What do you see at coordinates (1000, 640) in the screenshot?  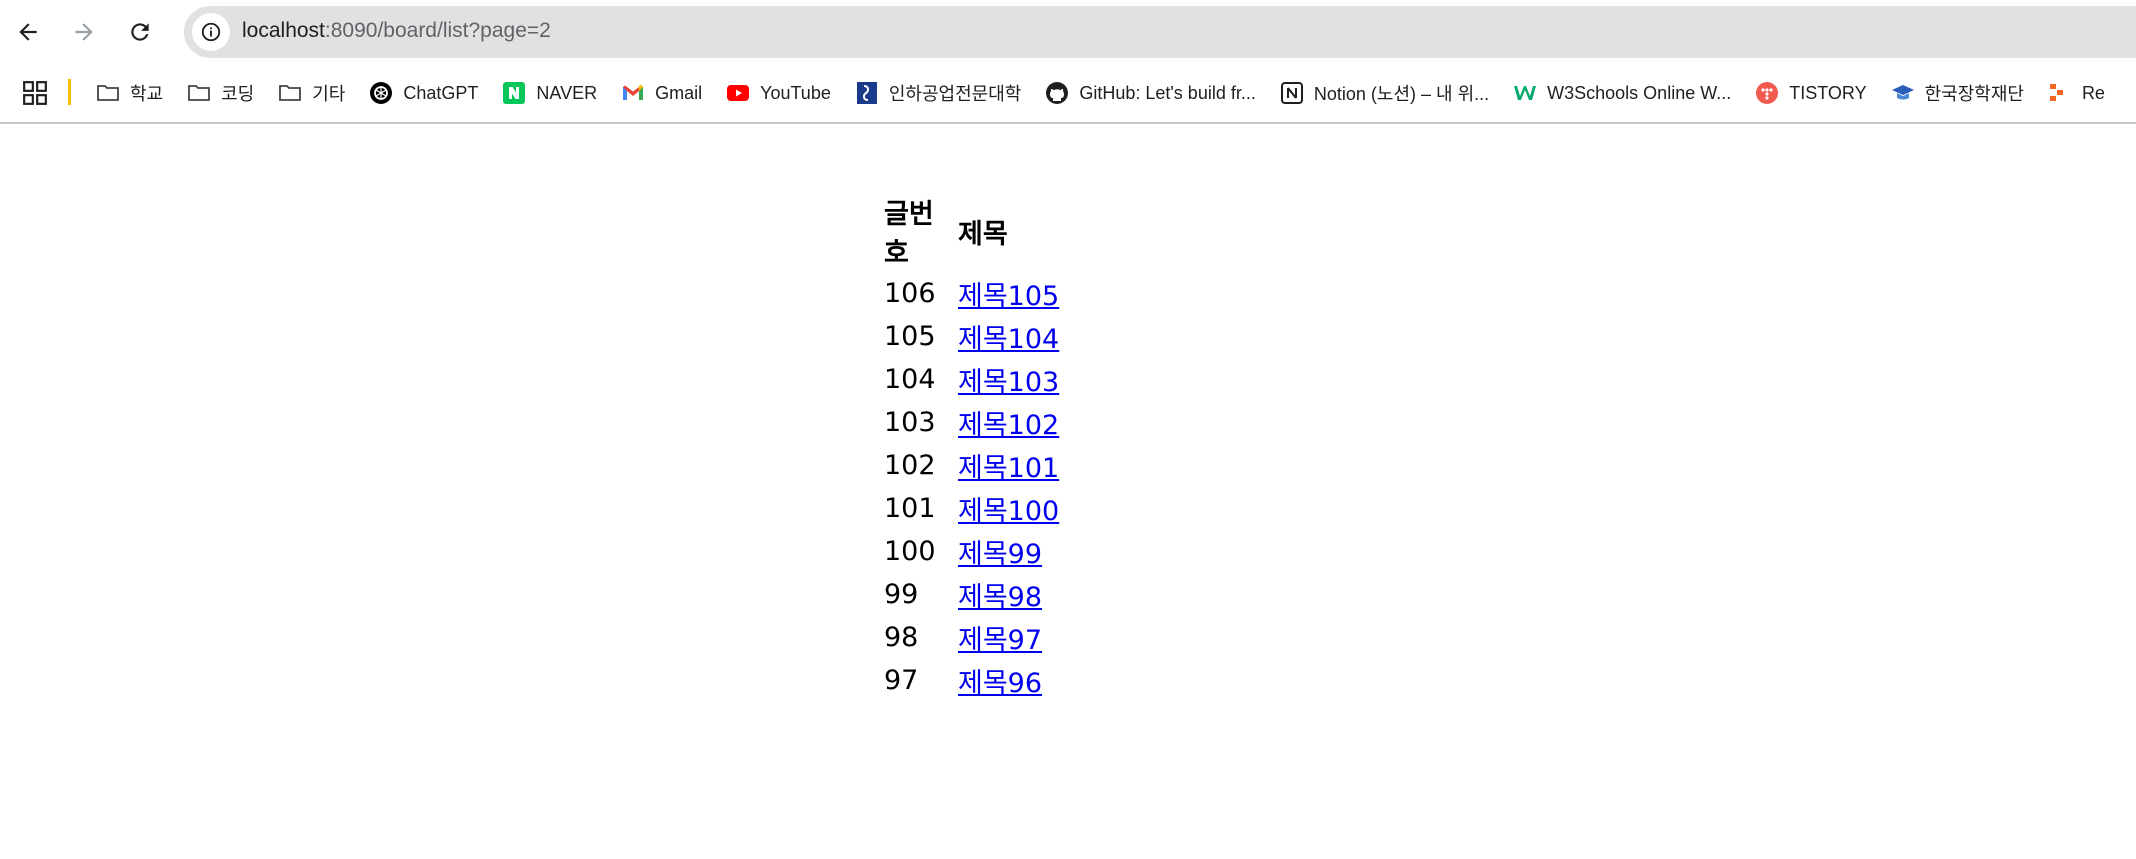 I see `post-title-link: 제목97` at bounding box center [1000, 640].